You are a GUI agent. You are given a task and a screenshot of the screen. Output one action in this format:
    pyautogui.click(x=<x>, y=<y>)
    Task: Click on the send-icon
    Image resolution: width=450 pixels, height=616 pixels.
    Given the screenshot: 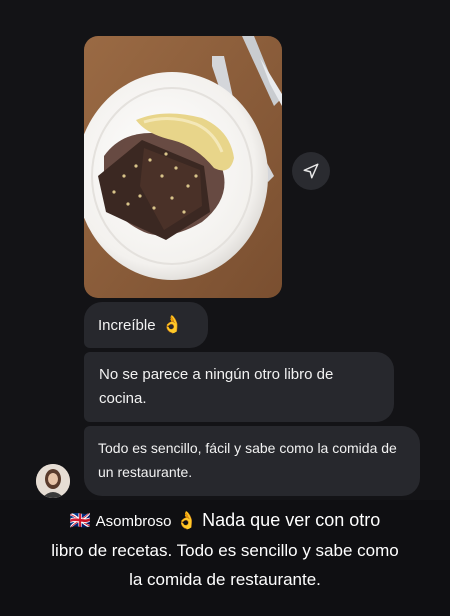 What is the action you would take?
    pyautogui.click(x=311, y=171)
    